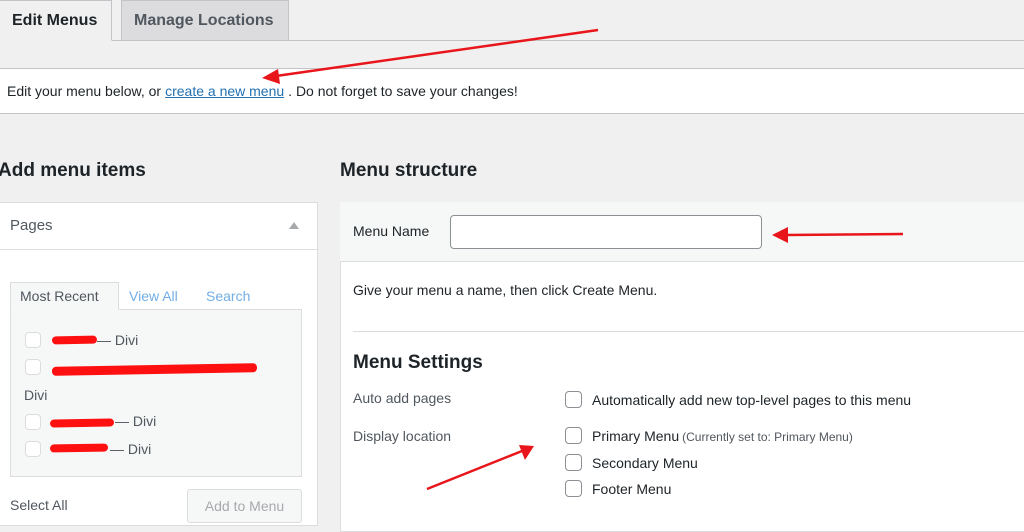 The width and height of the screenshot is (1024, 532). I want to click on primary-menu-label: Primary Menu, so click(636, 436).